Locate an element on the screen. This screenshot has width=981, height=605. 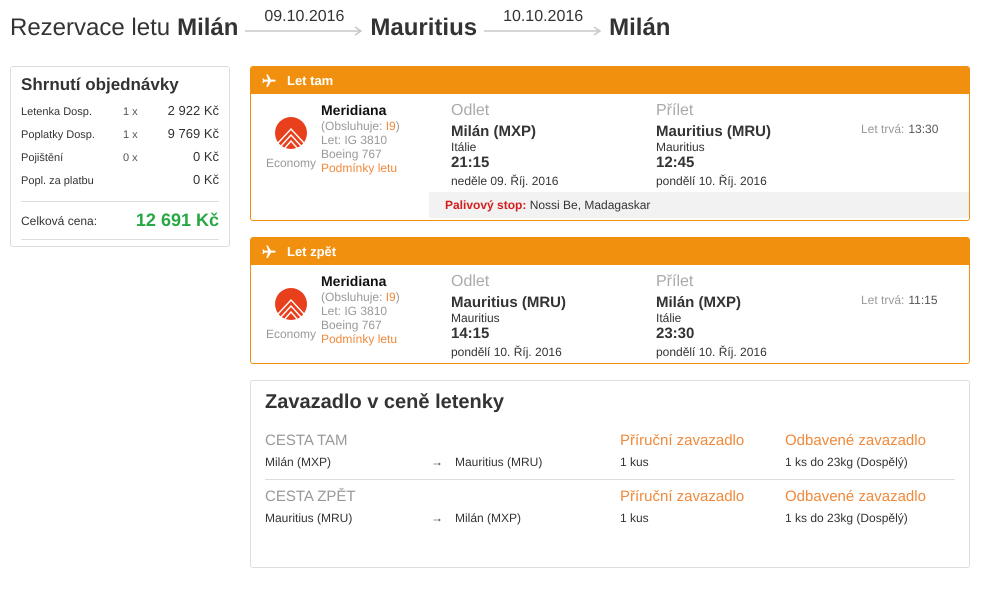
summary-label: Pojištění is located at coordinates (42, 158).